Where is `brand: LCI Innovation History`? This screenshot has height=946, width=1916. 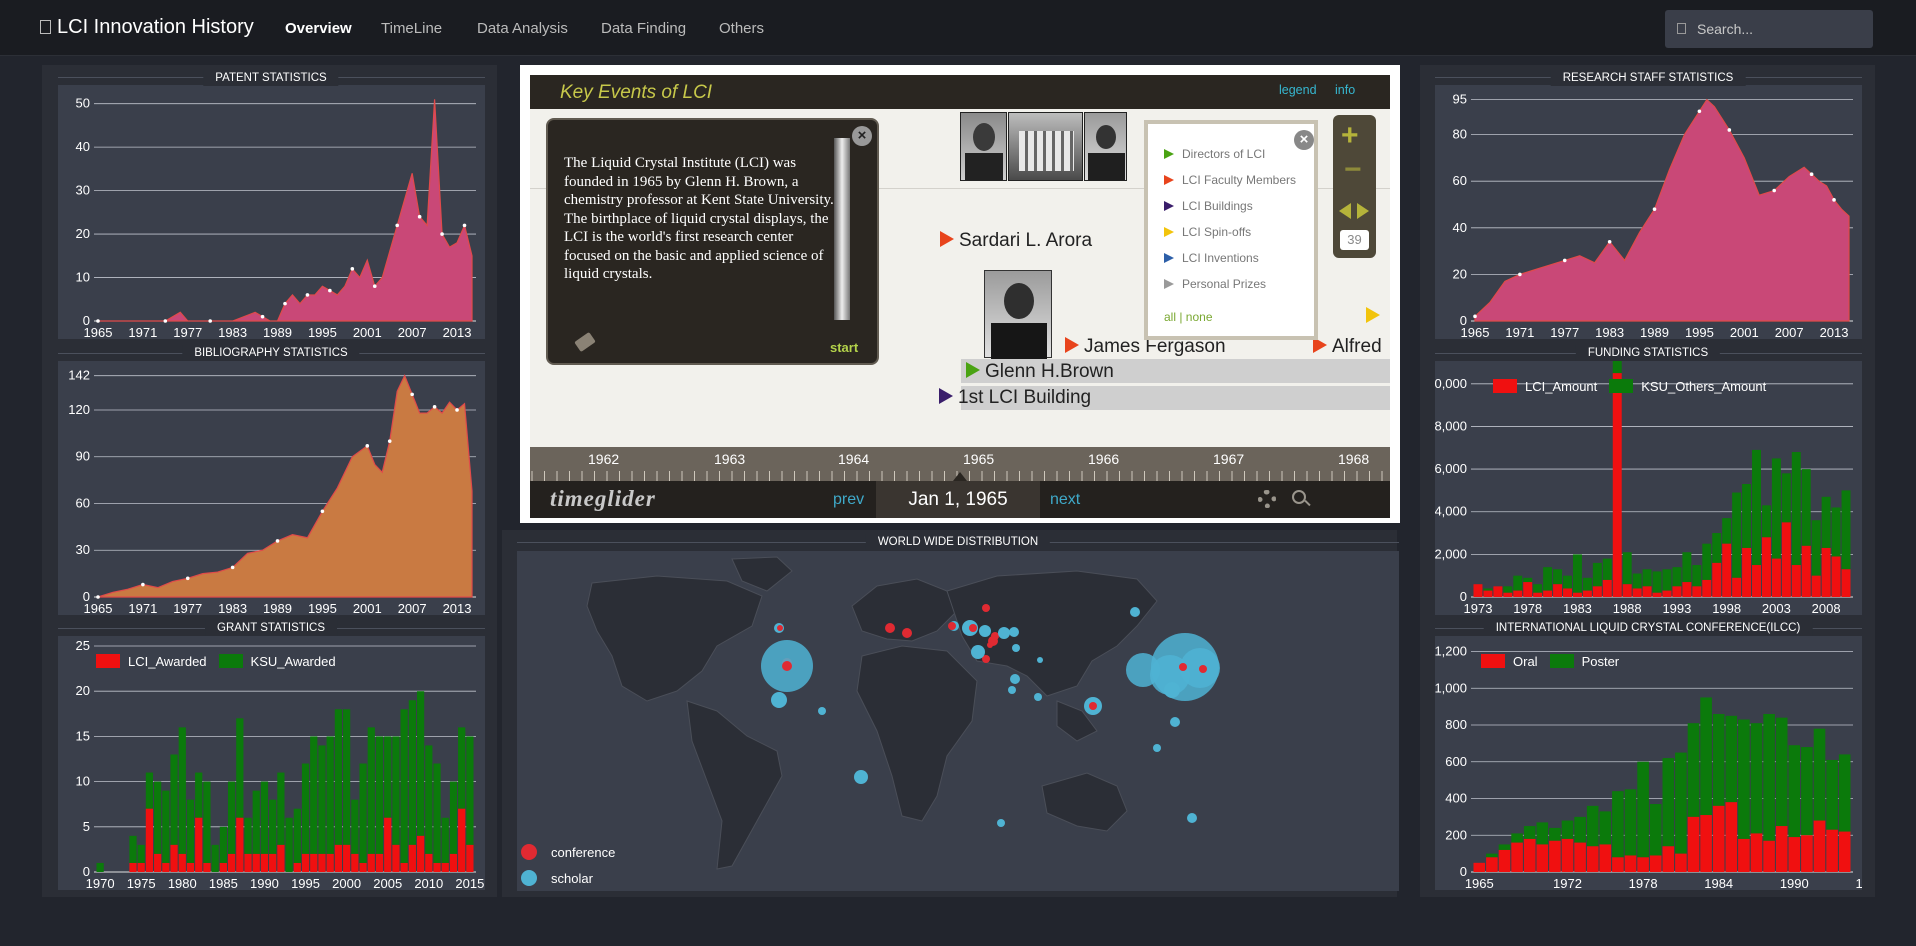
brand: LCI Innovation History is located at coordinates (147, 27).